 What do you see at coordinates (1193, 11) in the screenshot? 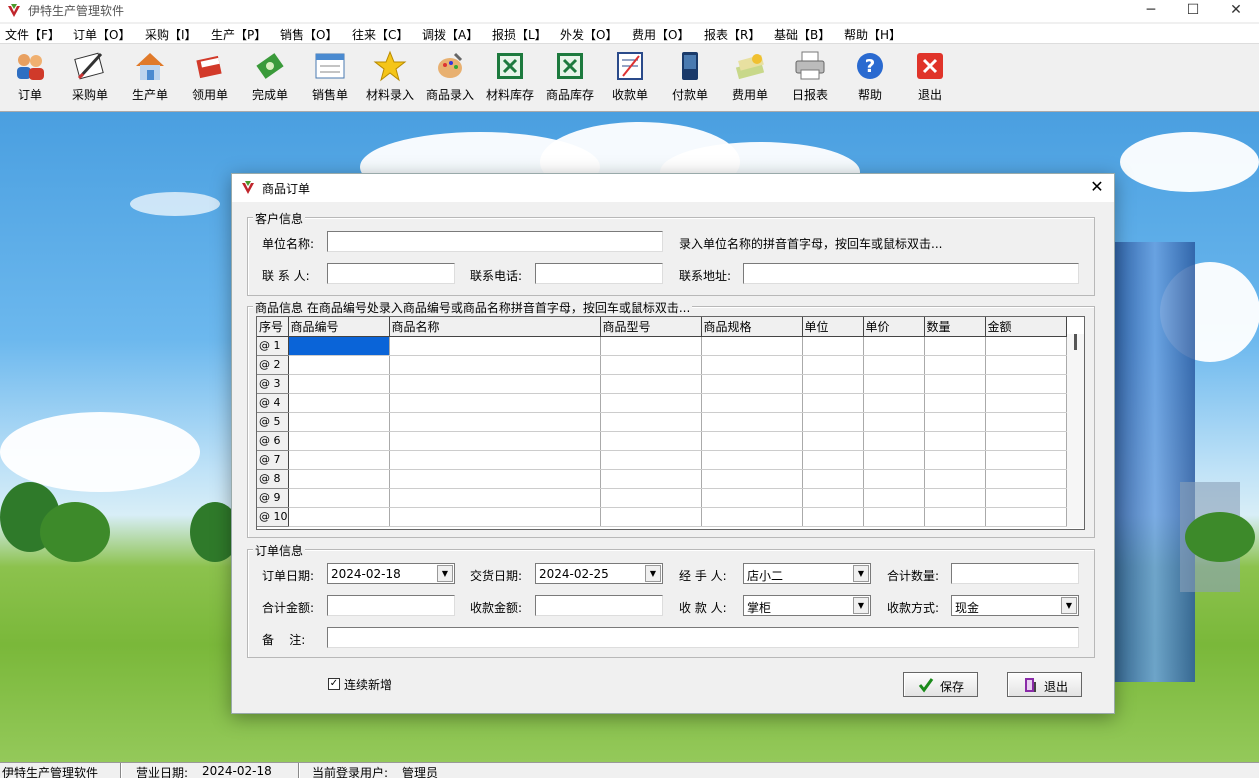
I see `maximize-button: ☐` at bounding box center [1193, 11].